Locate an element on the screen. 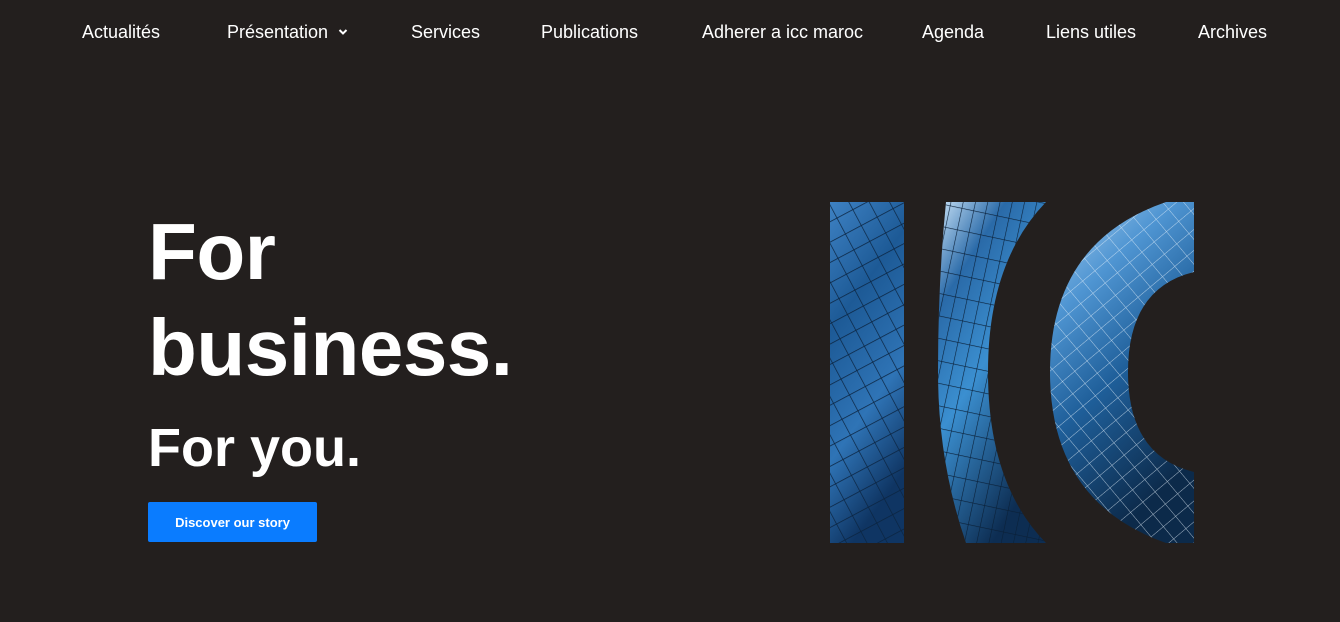 The width and height of the screenshot is (1340, 622). nav-item-label: Agenda is located at coordinates (953, 32).